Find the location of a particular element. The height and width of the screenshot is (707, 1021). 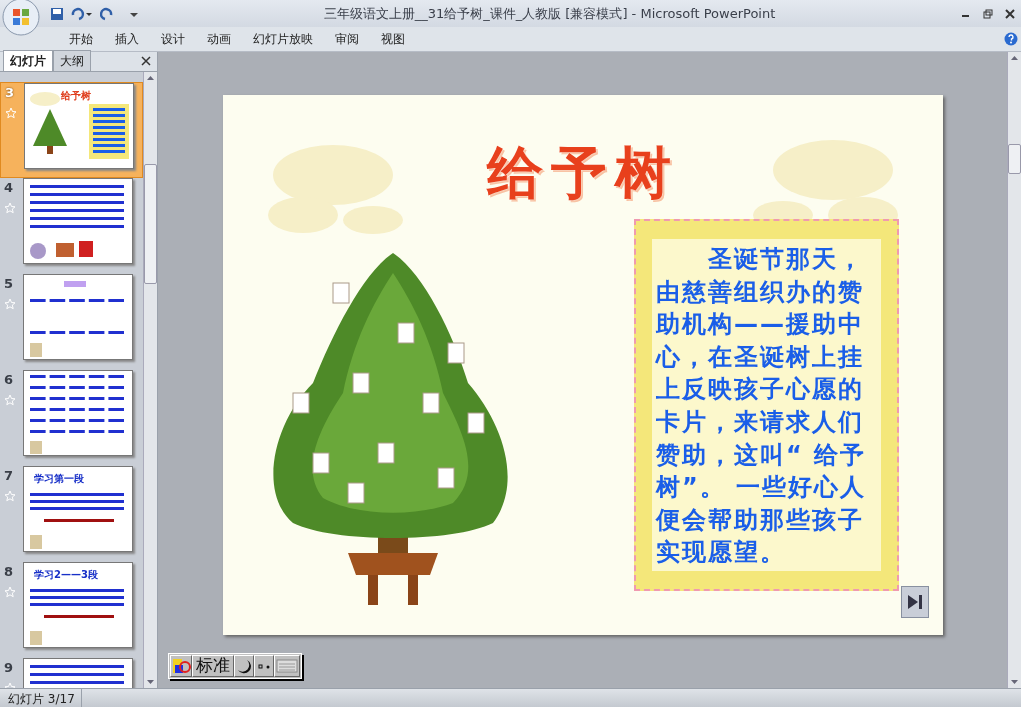

ribbon-tab: 开始 is located at coordinates (81, 39).